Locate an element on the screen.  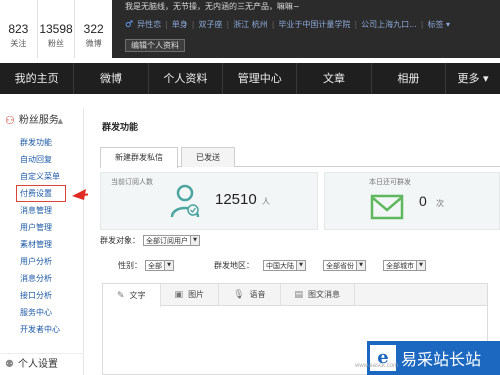
chevron-down-icon: ▾ is located at coordinates (485, 78).